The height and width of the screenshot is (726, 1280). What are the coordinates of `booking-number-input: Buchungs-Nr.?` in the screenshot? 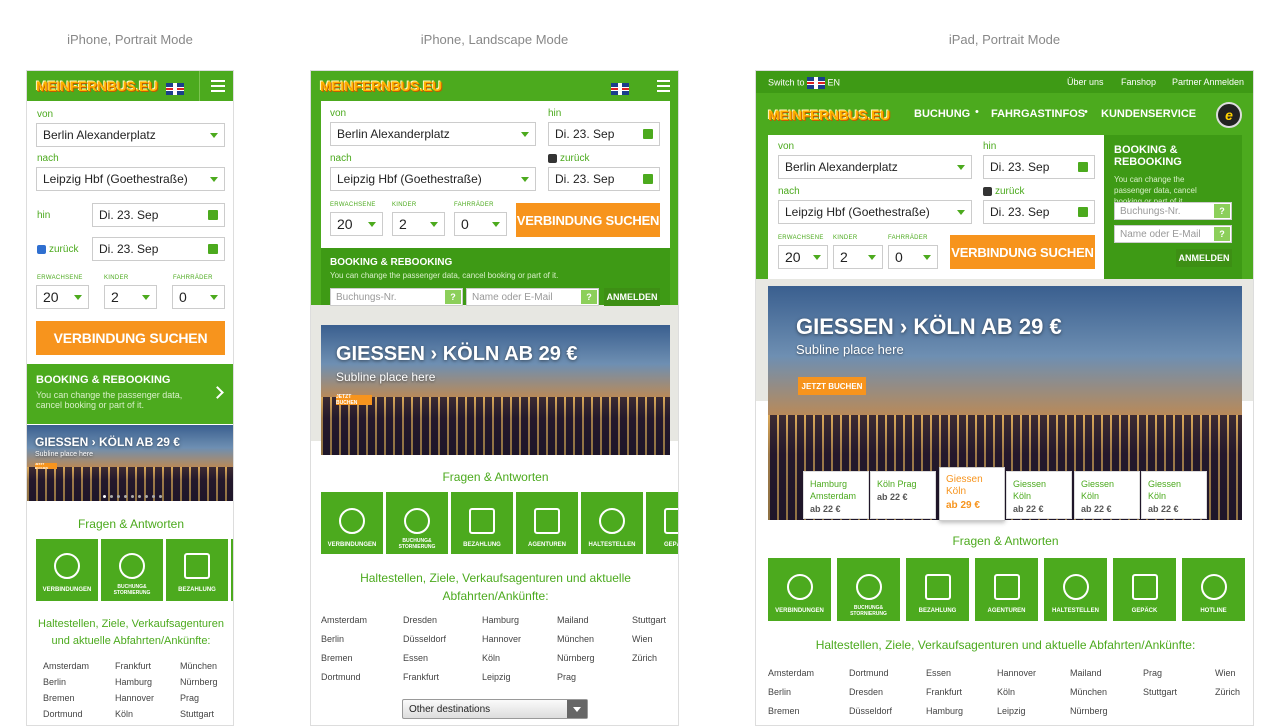 It's located at (396, 297).